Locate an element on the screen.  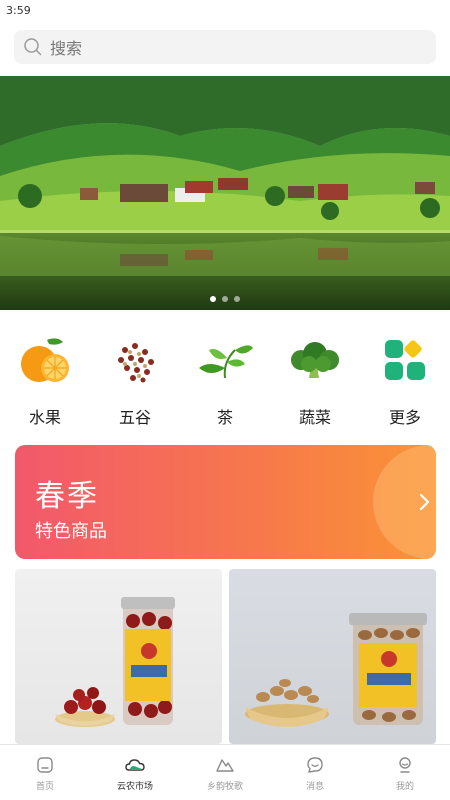
cashew-jar-image is located at coordinates (336, 670).